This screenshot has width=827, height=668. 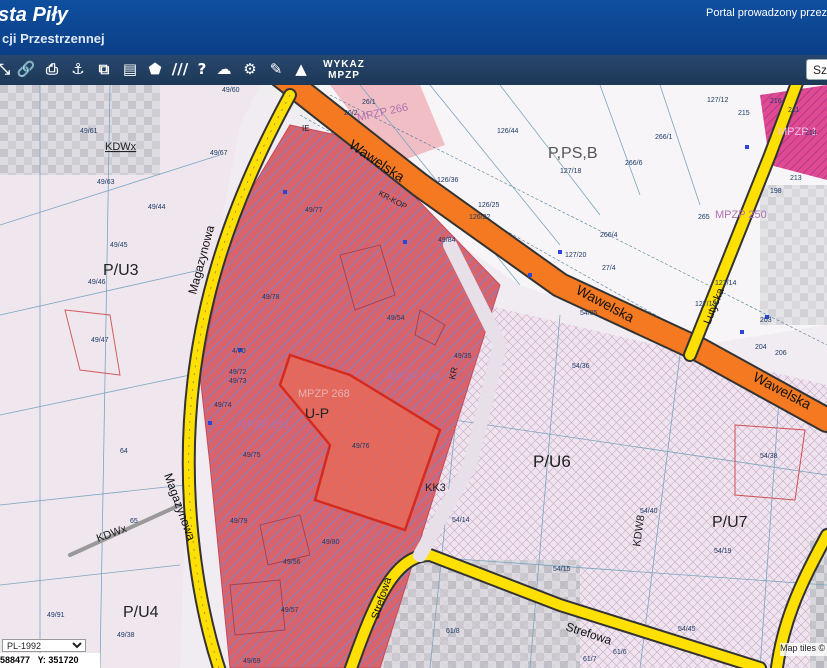 I want to click on parcel-number-label: 127/20, so click(x=576, y=255).